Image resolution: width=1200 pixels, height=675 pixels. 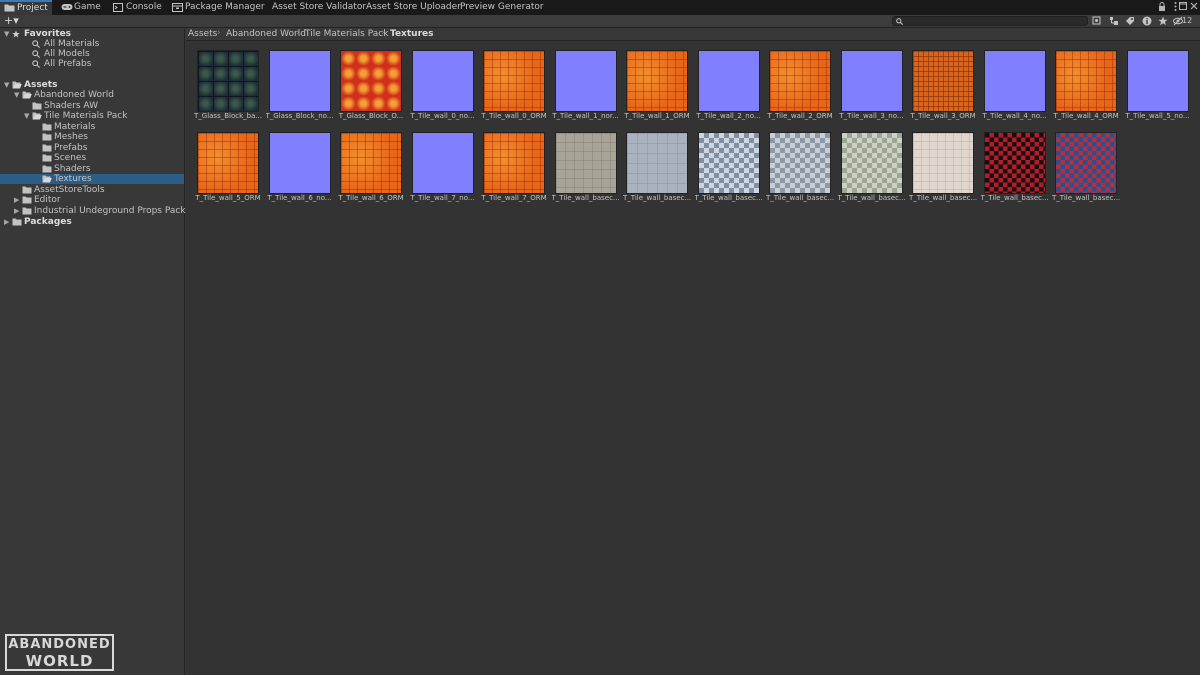 What do you see at coordinates (202, 34) in the screenshot?
I see `breadcrumb-item: Assets` at bounding box center [202, 34].